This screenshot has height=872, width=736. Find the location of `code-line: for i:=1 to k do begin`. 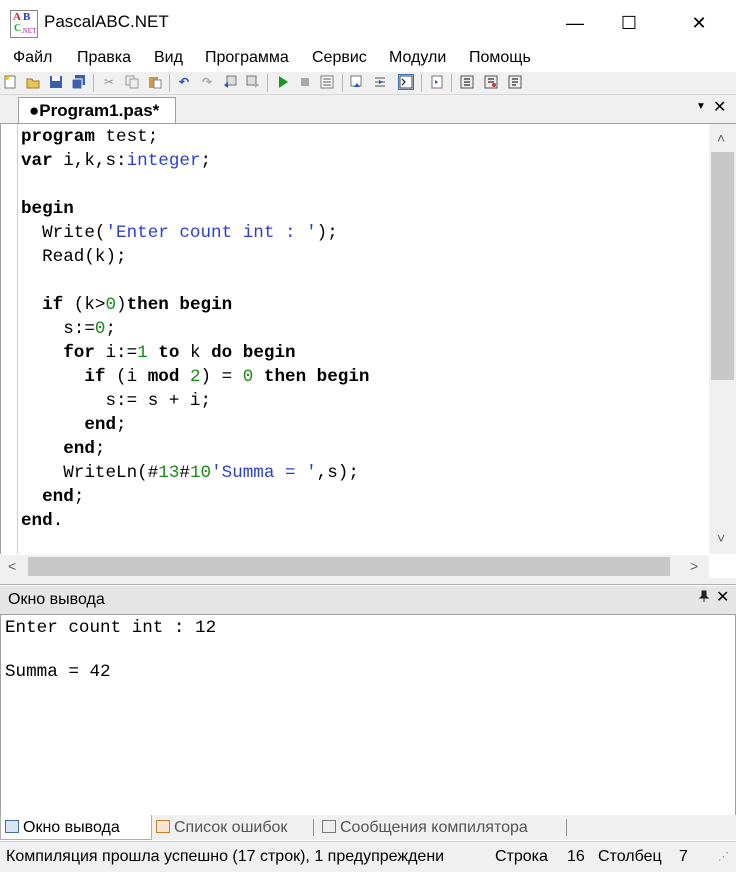

code-line: for i:=1 to k do begin is located at coordinates (158, 353).